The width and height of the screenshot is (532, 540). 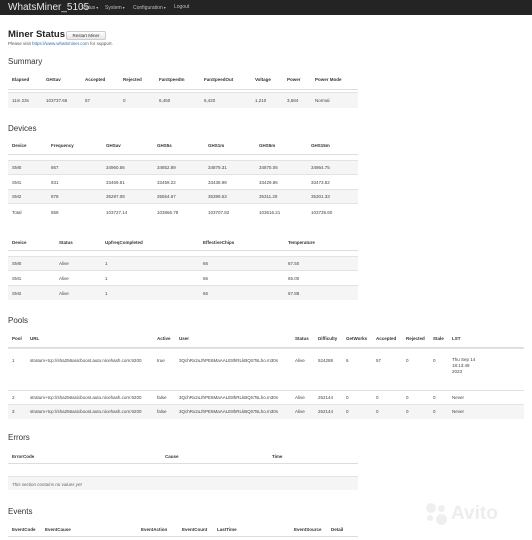 What do you see at coordinates (20, 511) in the screenshot?
I see `events-title: Events` at bounding box center [20, 511].